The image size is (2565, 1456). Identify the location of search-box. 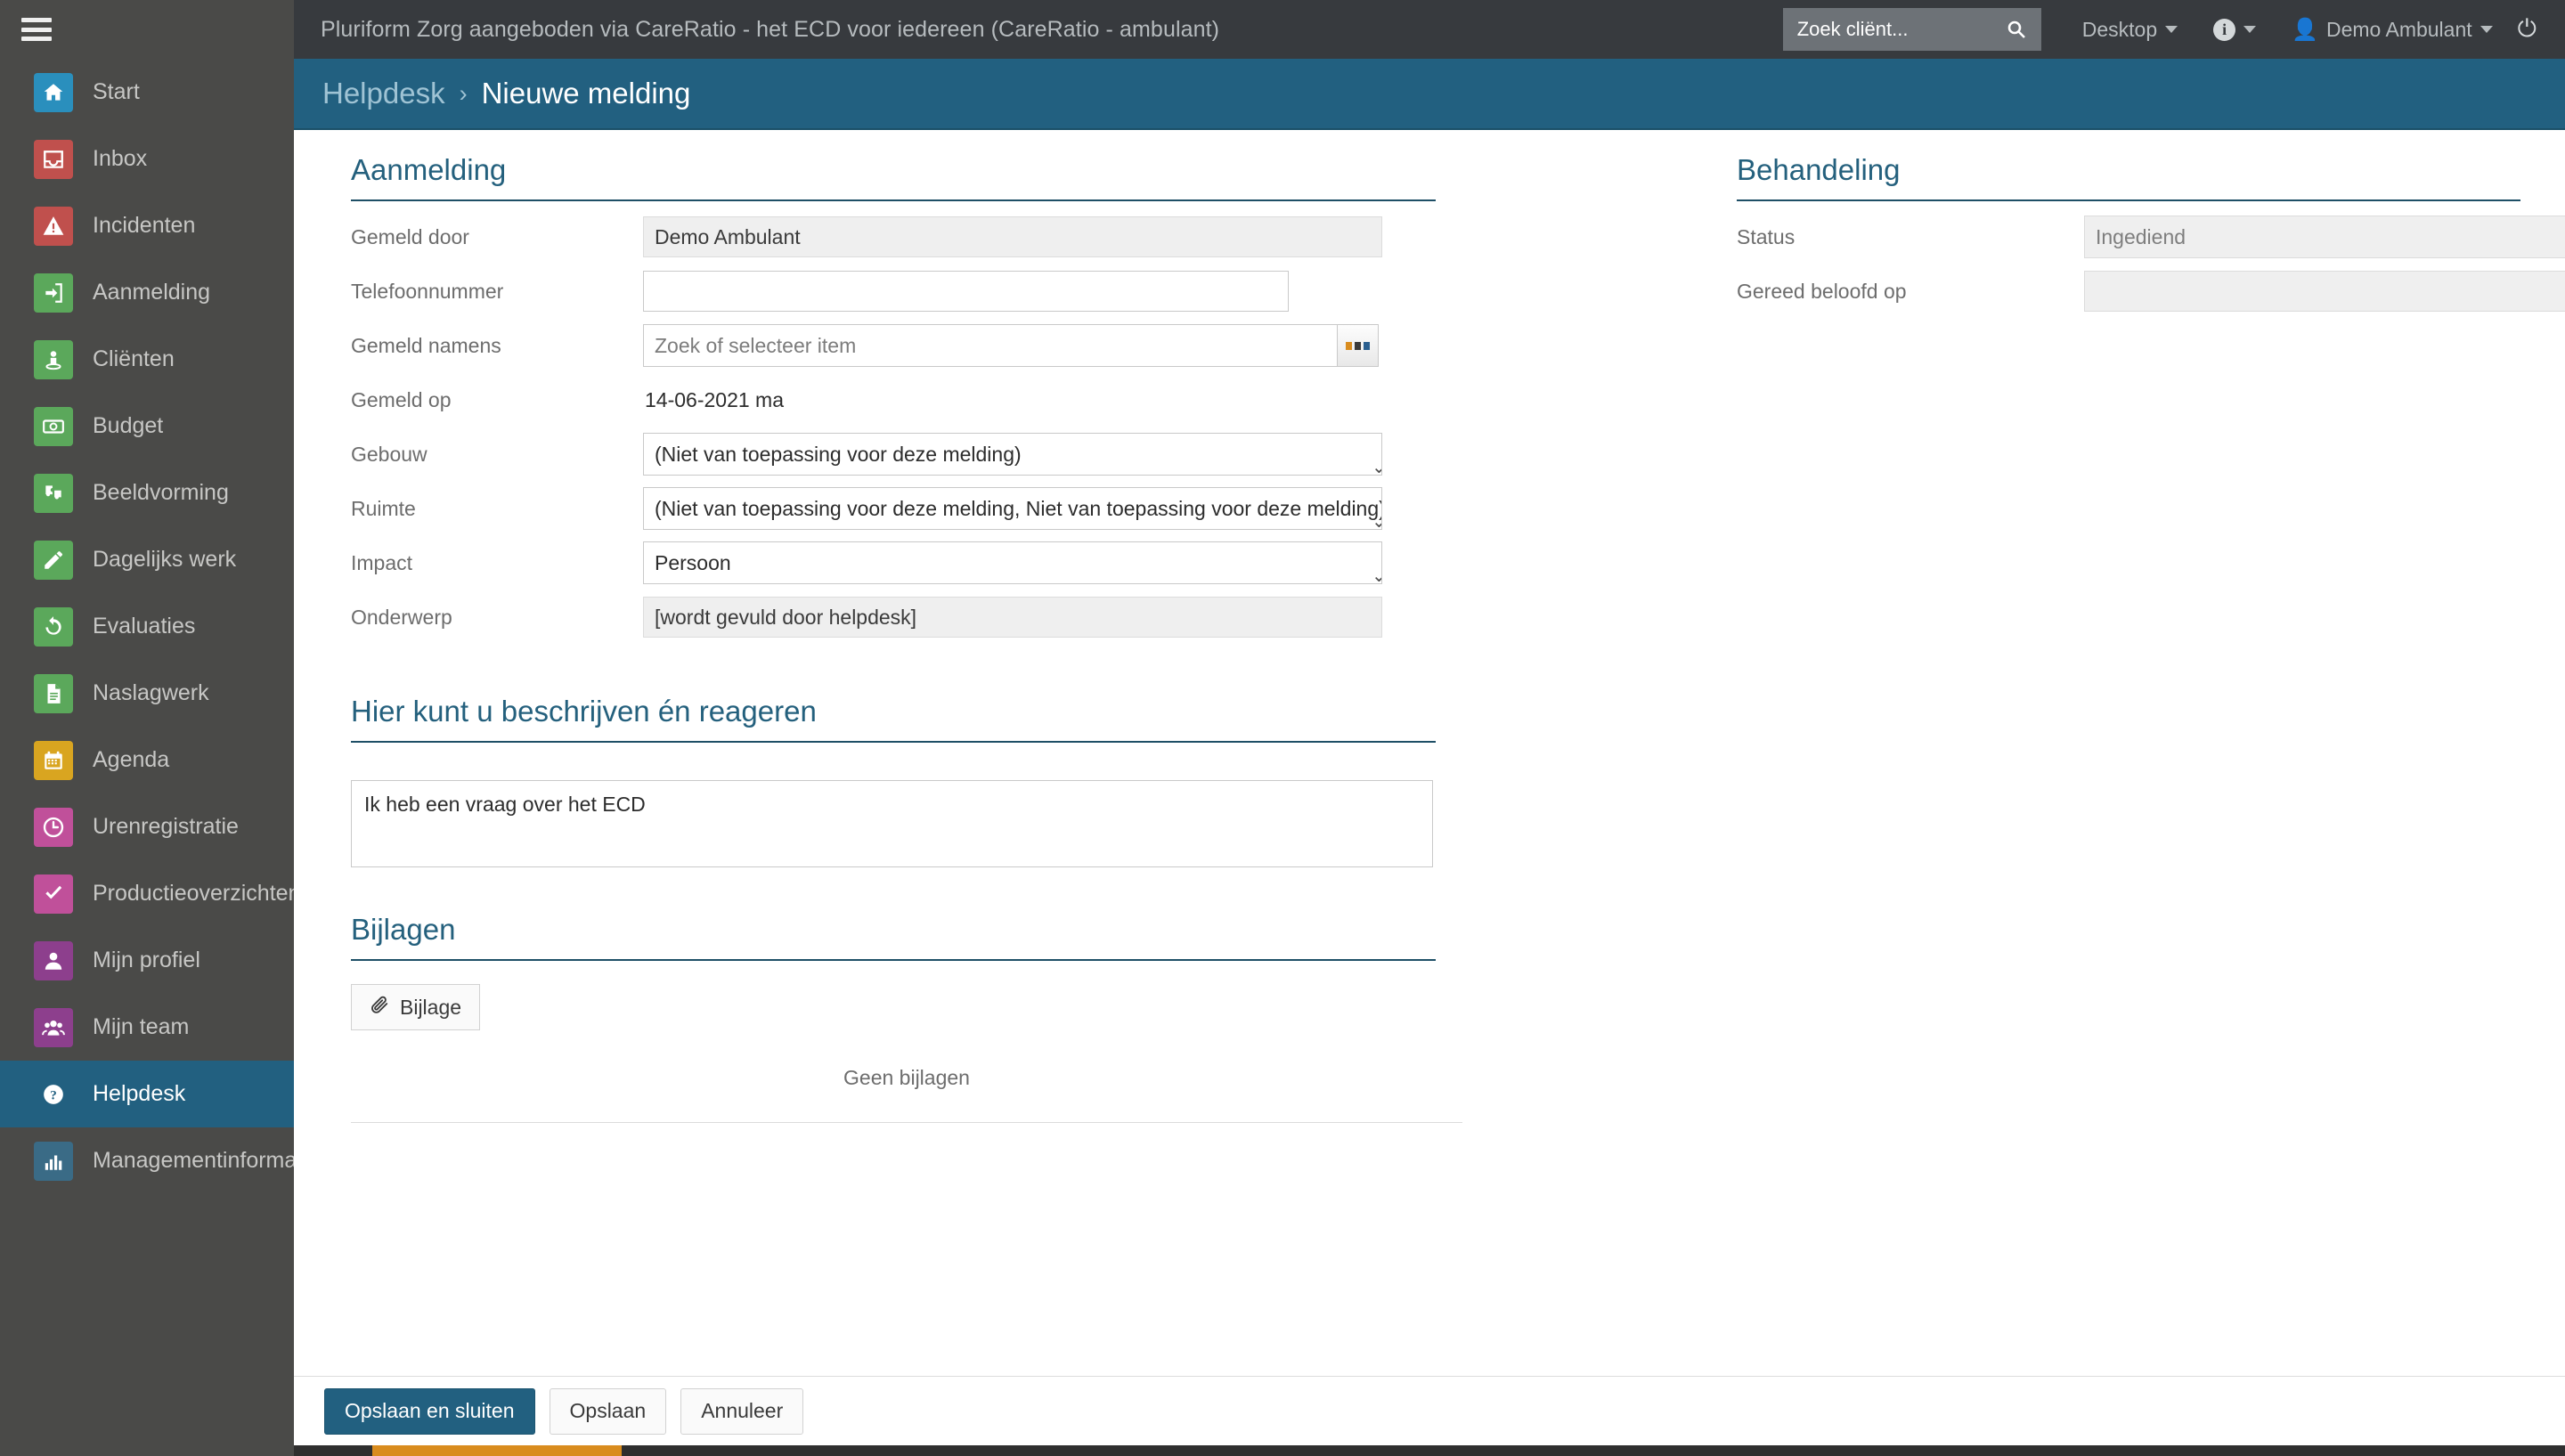
(1911, 30).